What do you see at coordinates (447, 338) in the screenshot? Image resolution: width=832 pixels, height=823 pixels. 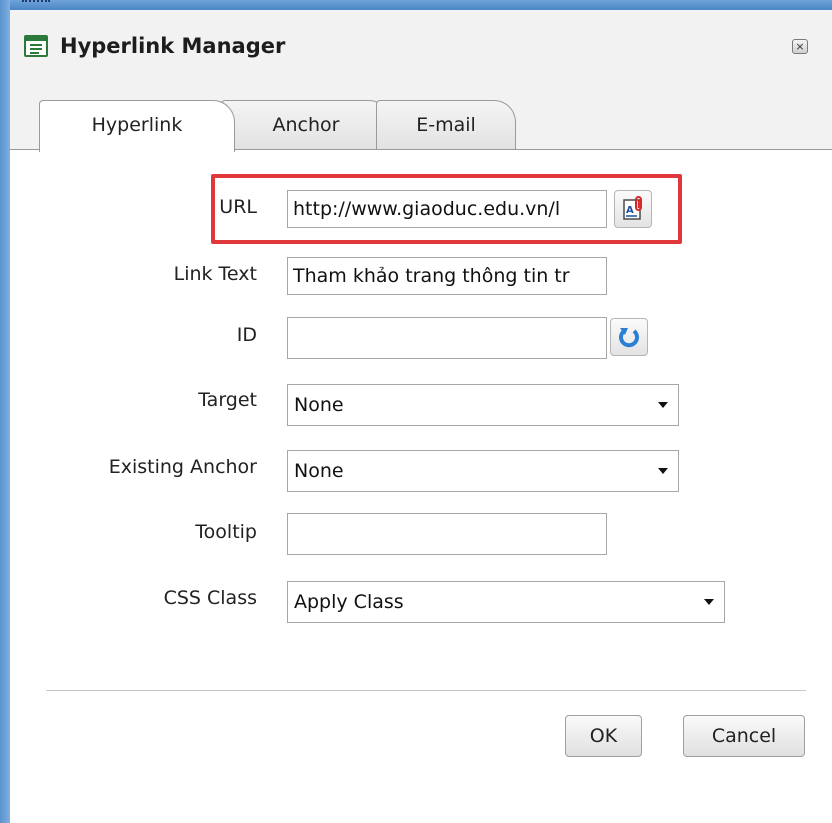 I see `id-field` at bounding box center [447, 338].